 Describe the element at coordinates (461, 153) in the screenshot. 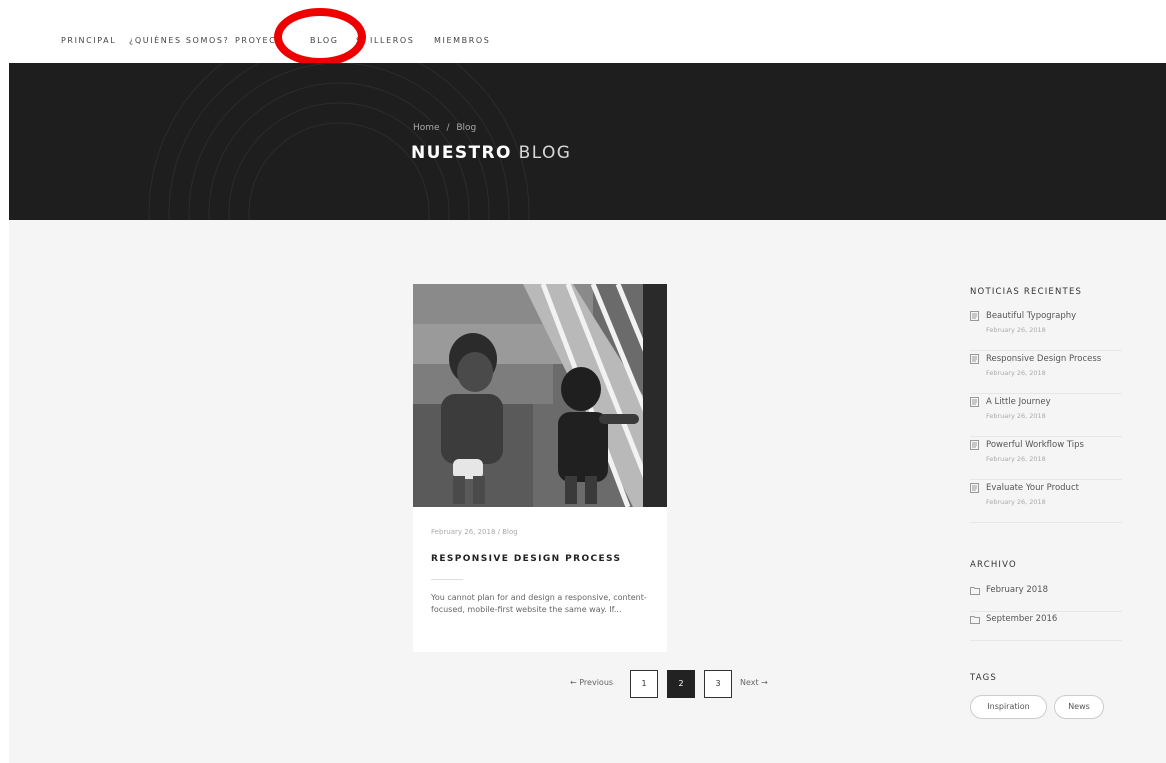

I see `page-title-bold: NUESTRO` at that location.